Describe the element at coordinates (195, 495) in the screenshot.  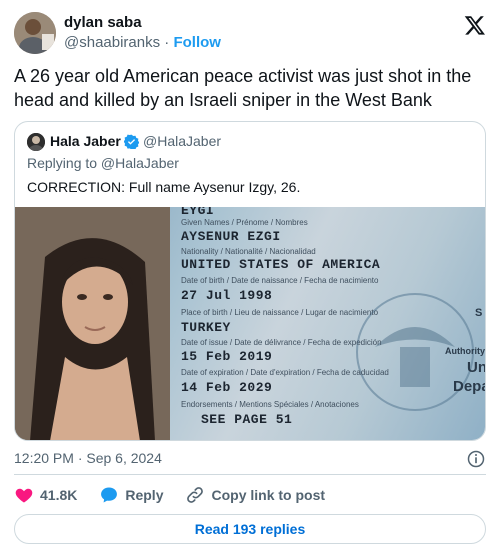
I see `link-icon` at that location.